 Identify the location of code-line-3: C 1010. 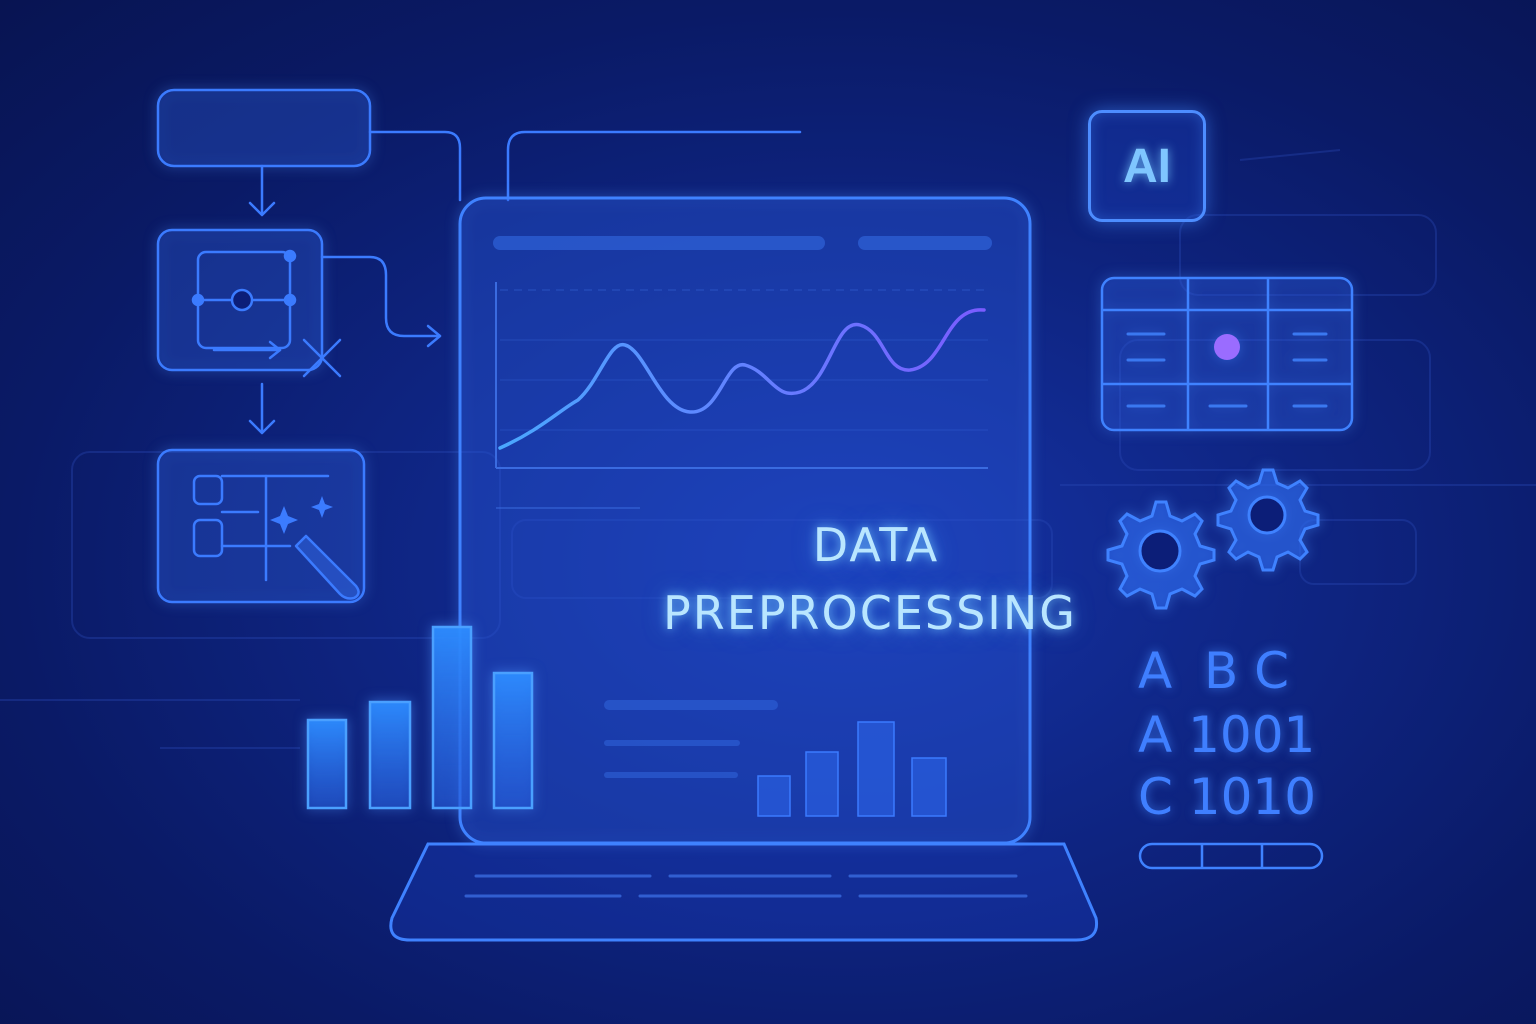
(1227, 797).